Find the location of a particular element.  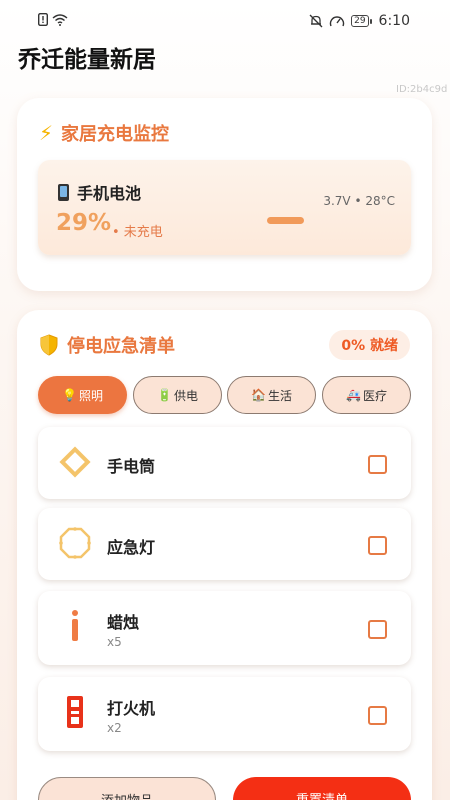

list-item-flashlight: 手电筒 is located at coordinates (224, 463).